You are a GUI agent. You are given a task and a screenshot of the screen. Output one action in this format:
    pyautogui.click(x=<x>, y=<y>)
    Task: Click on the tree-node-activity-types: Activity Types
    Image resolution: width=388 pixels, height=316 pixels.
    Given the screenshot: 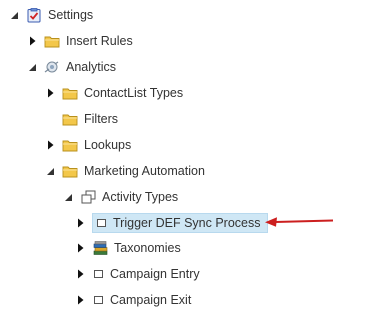 What is the action you would take?
    pyautogui.click(x=121, y=197)
    